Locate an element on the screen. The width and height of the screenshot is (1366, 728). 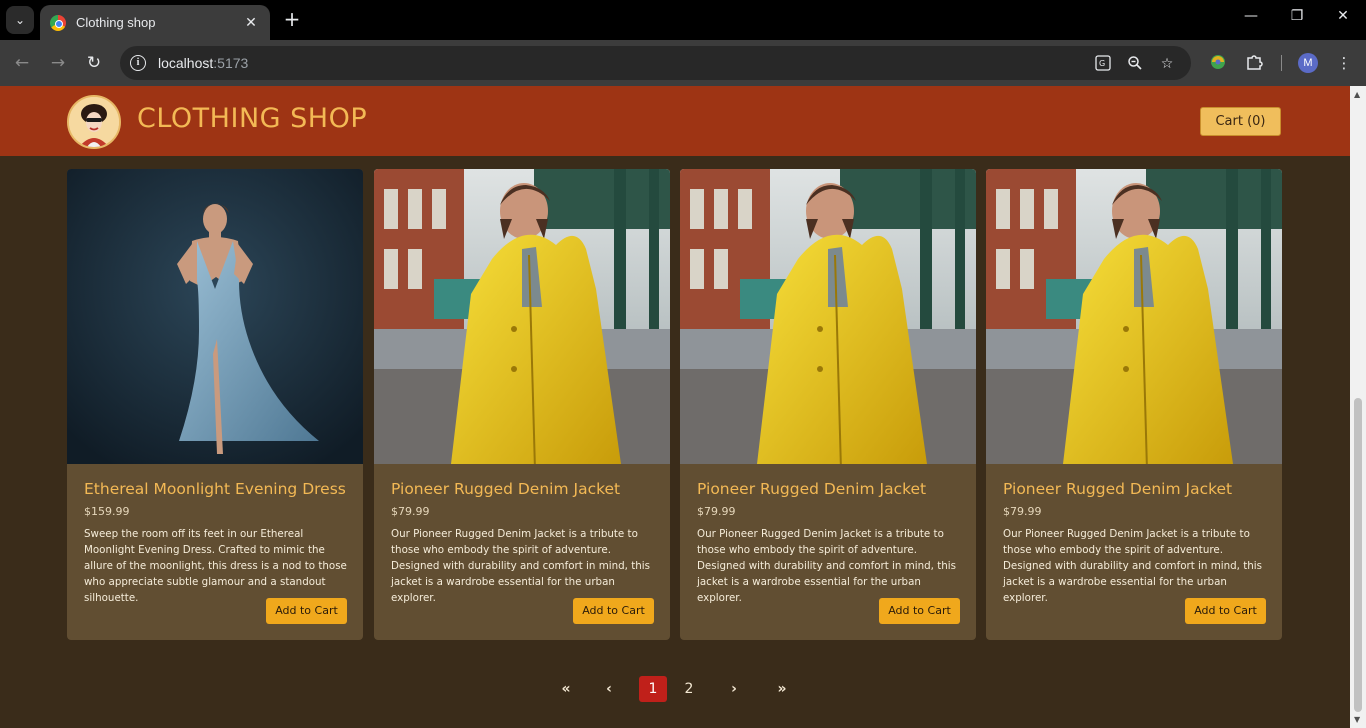
restore-button: ❐ is located at coordinates (1297, 16).